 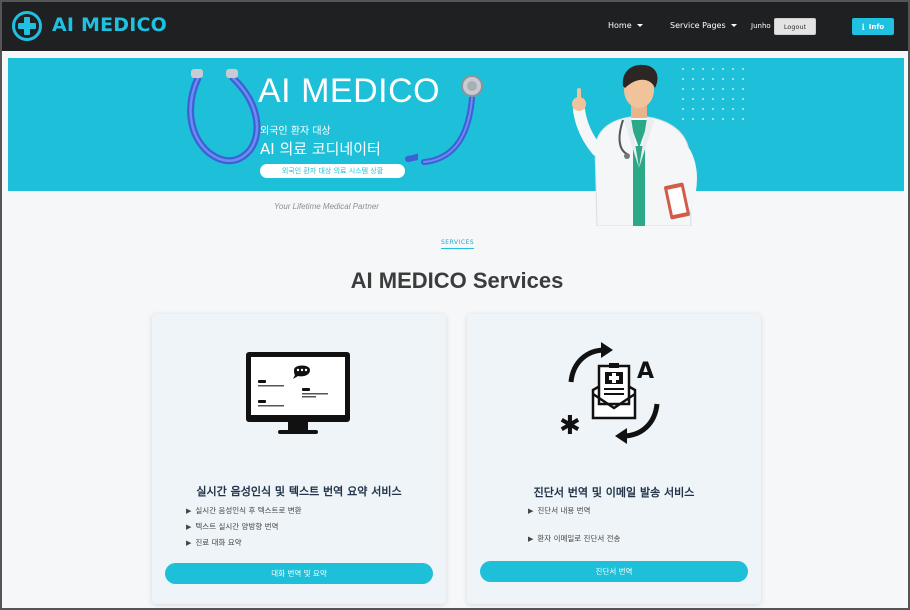 I want to click on card-title-diagnosis: 진단서 번역 및 이메일 발송 서비스, so click(x=614, y=492).